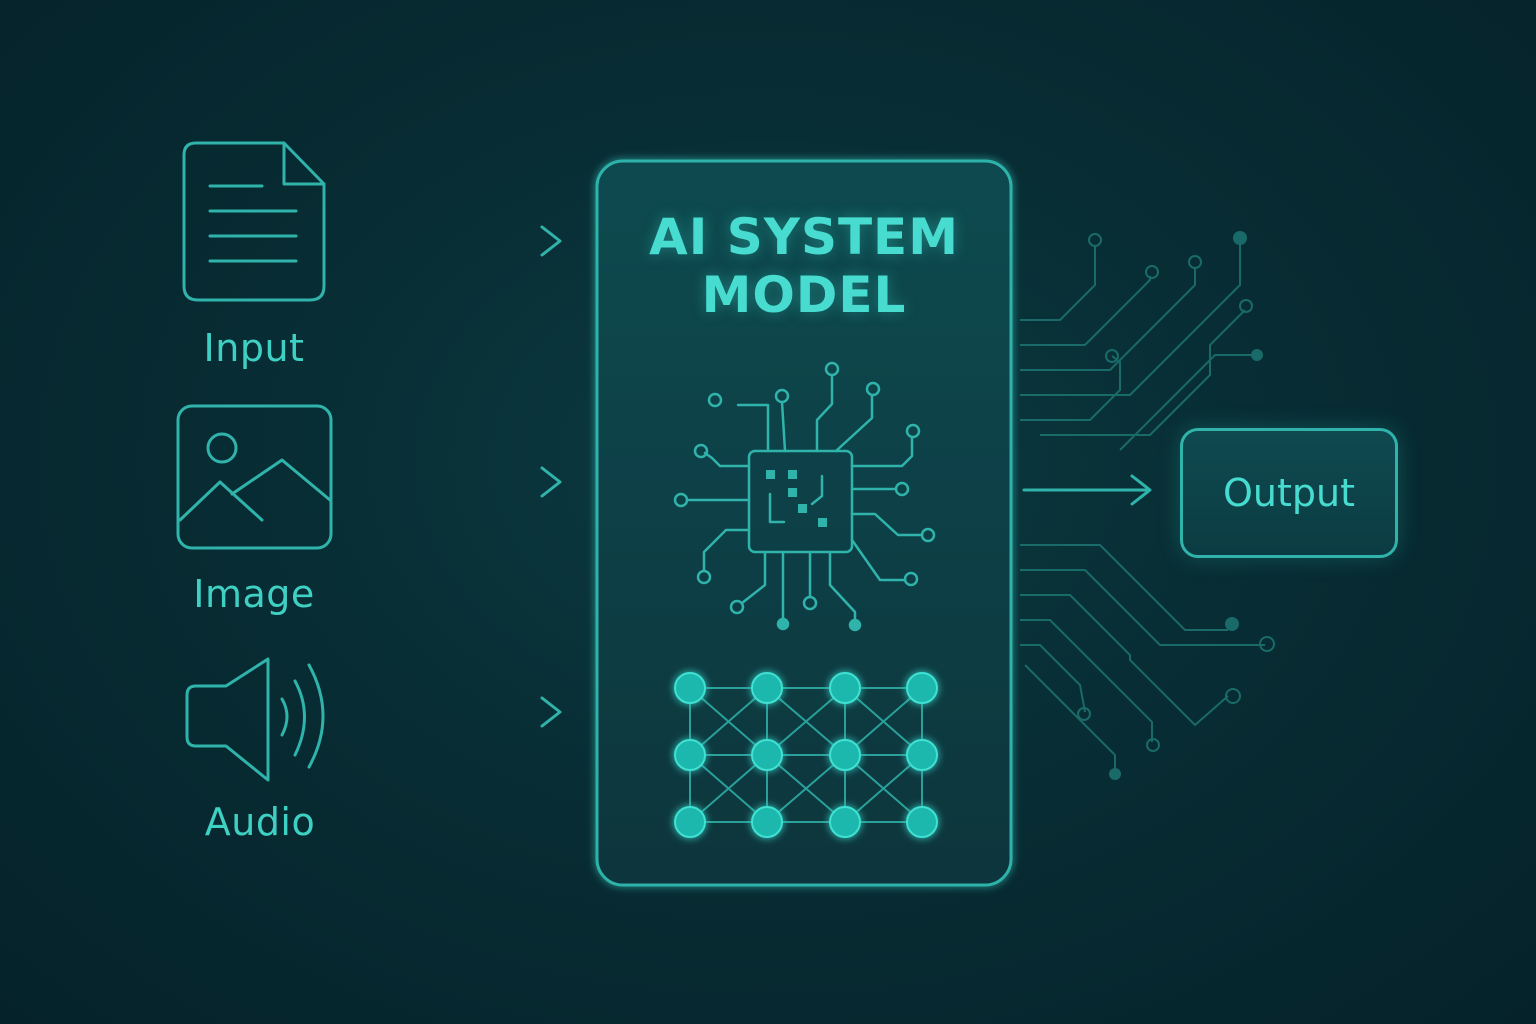  Describe the element at coordinates (260, 822) in the screenshot. I see `audio-label: Audio` at that location.